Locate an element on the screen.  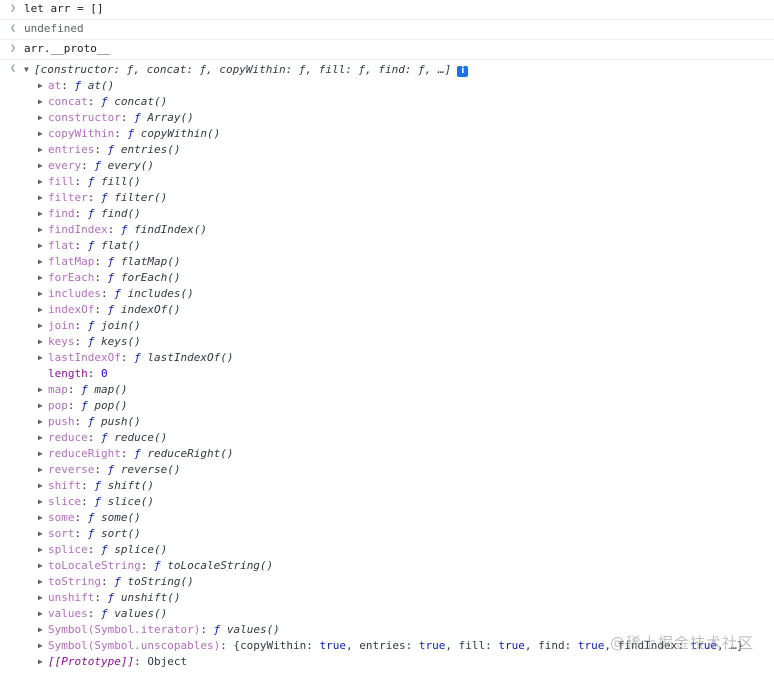
property-row: ▶ fill: ƒ fill() is located at coordinates (406, 182).